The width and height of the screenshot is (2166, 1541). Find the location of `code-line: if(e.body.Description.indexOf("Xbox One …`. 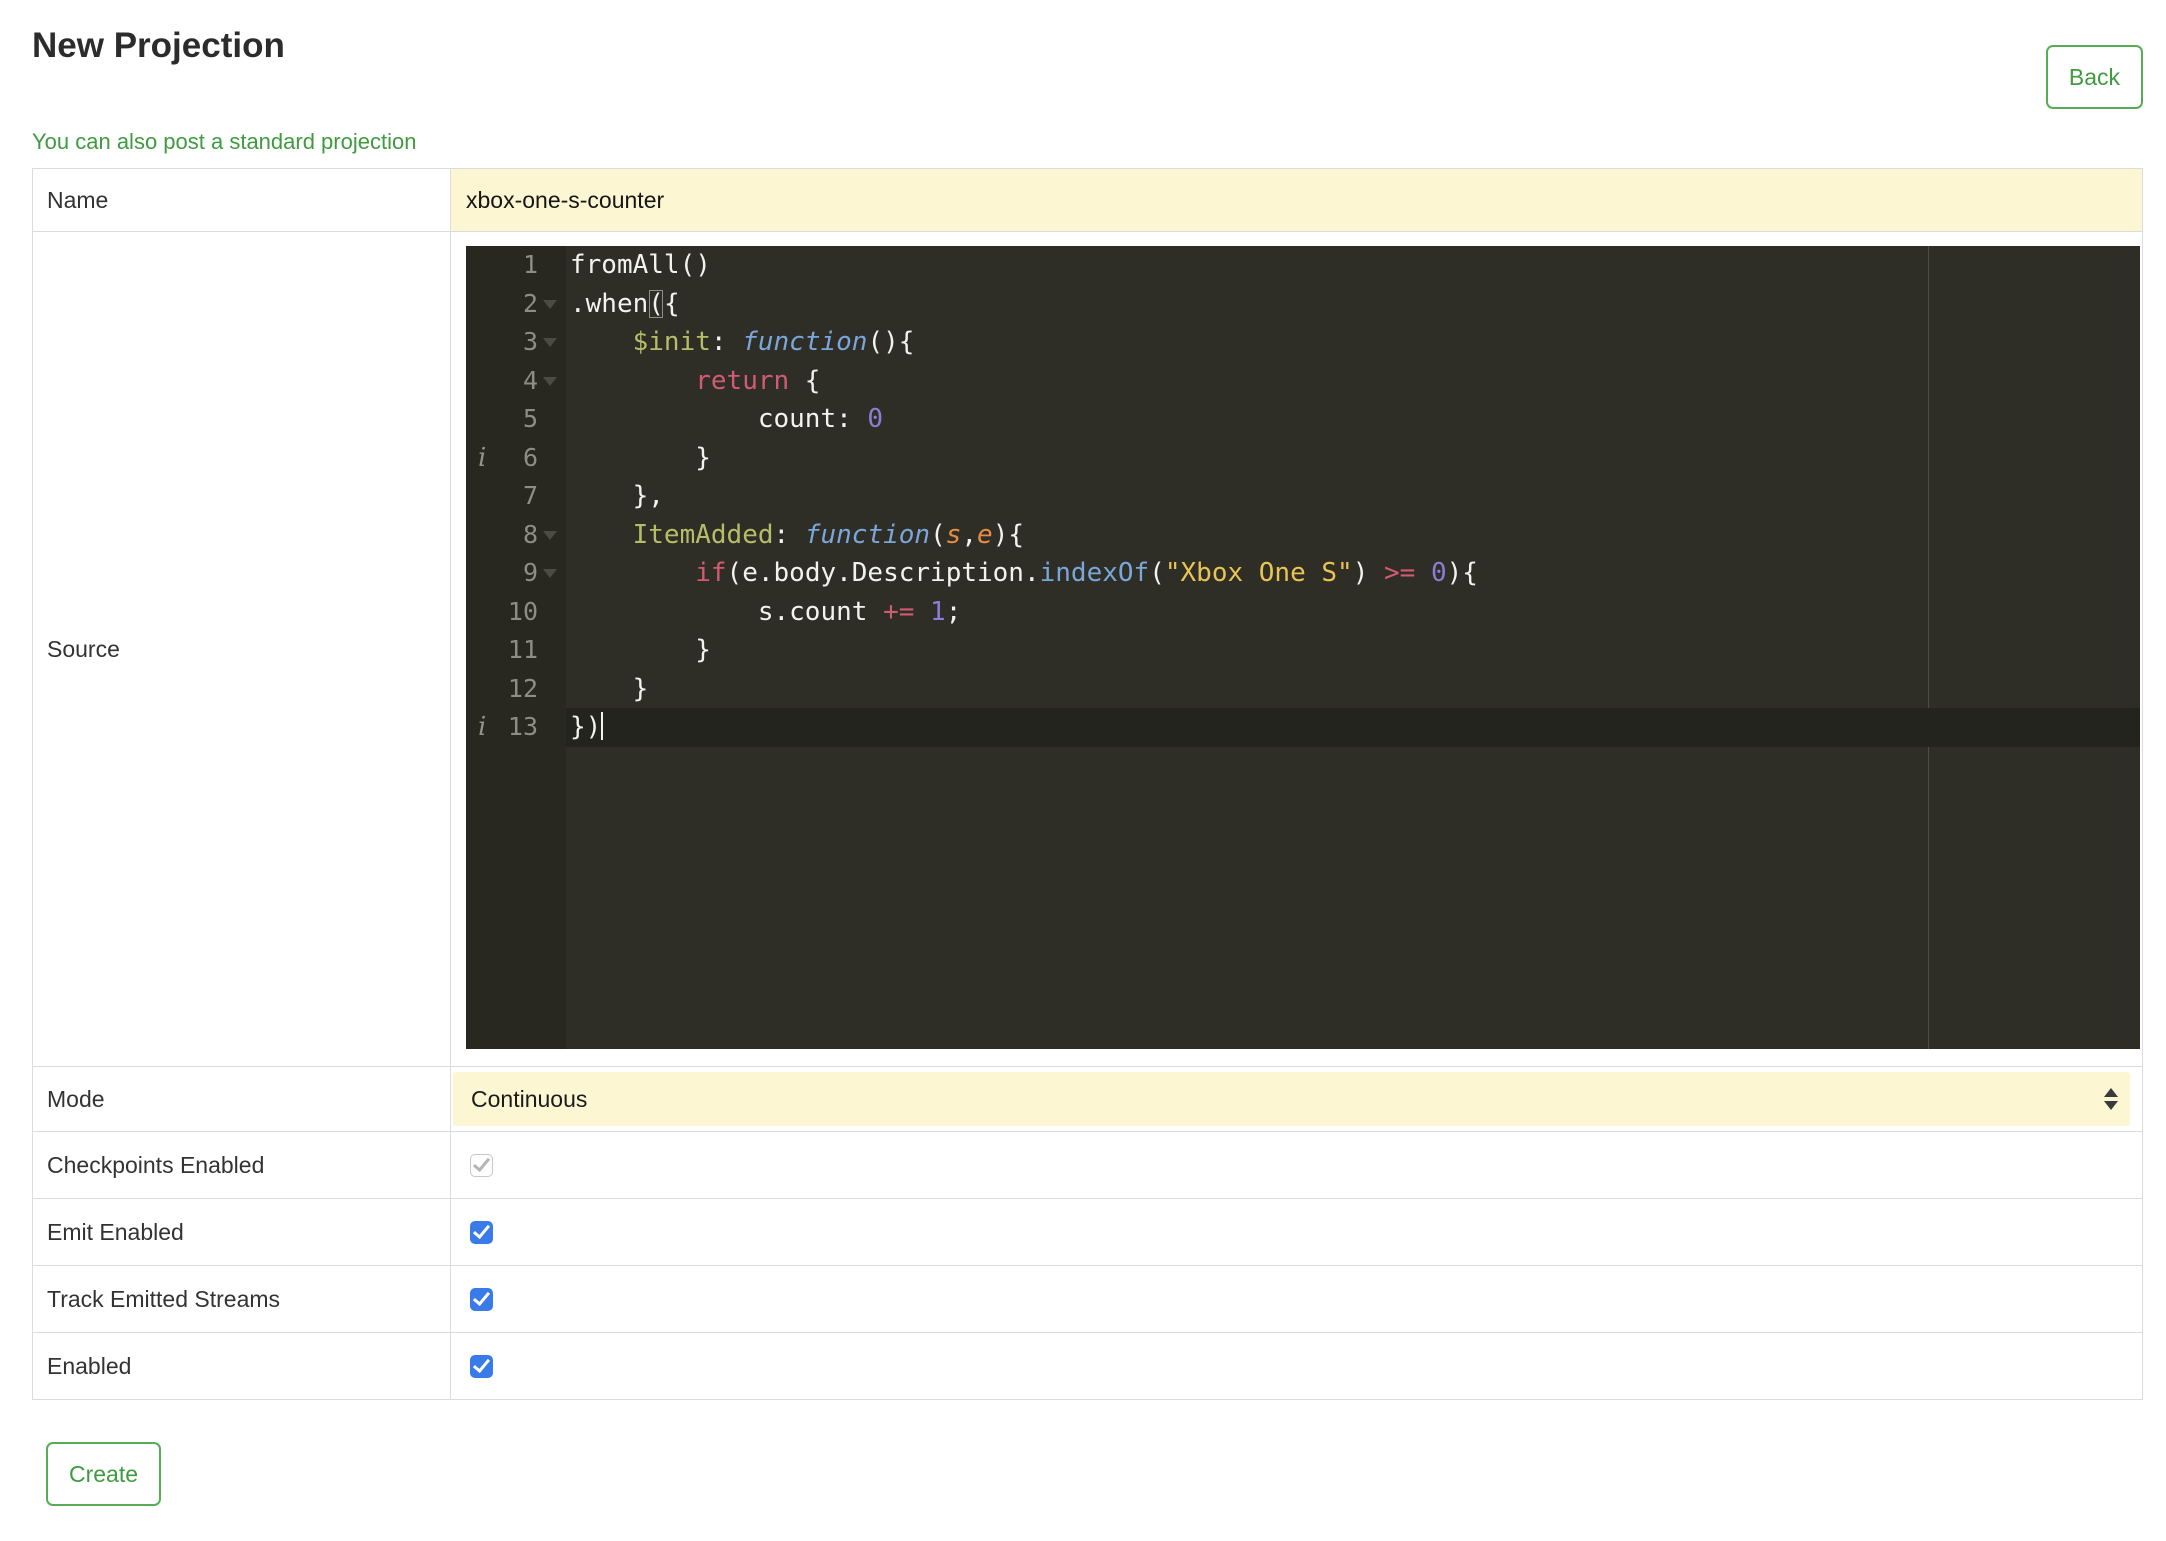

code-line: if(e.body.Description.indexOf("Xbox One … is located at coordinates (1353, 573).